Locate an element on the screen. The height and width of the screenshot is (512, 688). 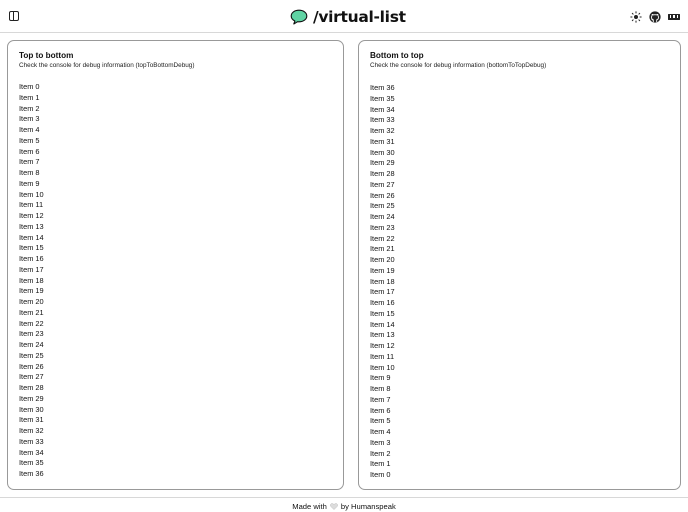
panel-title: Bottom to top is located at coordinates (397, 55).